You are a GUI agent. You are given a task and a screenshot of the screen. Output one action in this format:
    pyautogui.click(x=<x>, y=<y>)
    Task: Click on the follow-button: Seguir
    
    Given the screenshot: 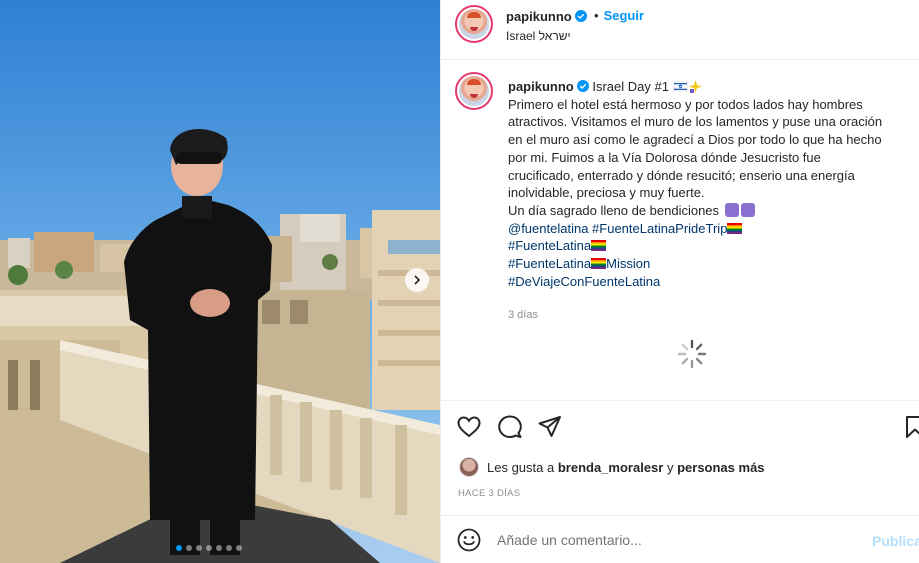 What is the action you would take?
    pyautogui.click(x=624, y=15)
    